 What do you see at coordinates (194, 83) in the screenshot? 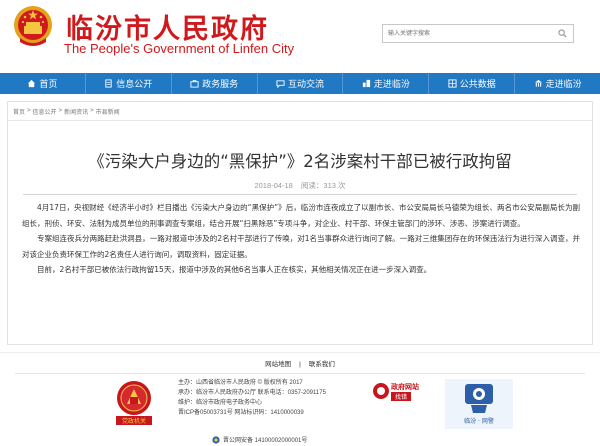
I see `briefcase-icon` at bounding box center [194, 83].